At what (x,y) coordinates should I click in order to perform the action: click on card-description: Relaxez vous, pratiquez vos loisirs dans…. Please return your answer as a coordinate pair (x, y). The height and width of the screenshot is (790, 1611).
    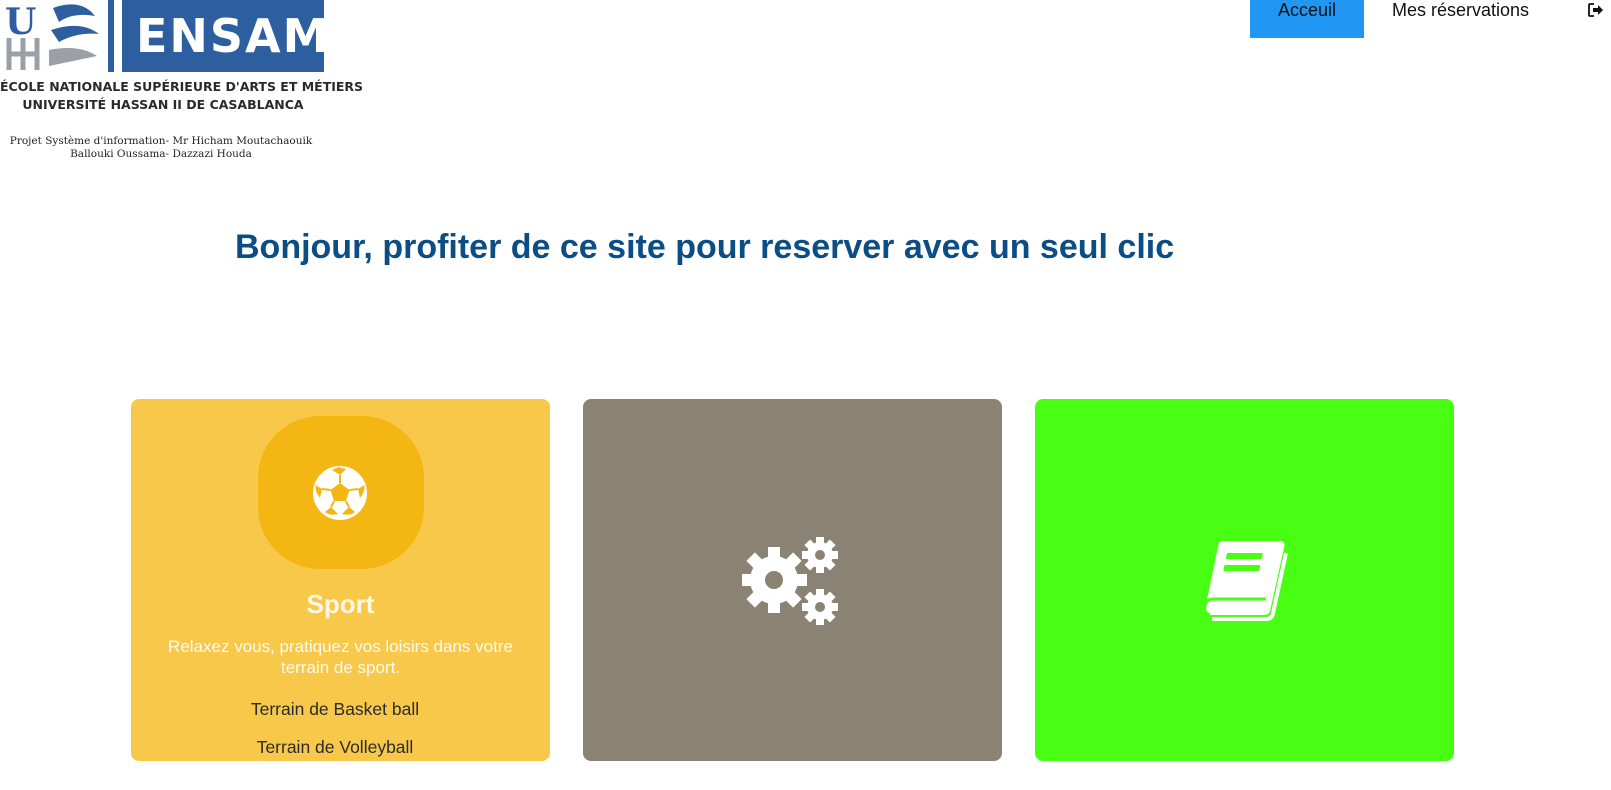
    Looking at the image, I should click on (340, 657).